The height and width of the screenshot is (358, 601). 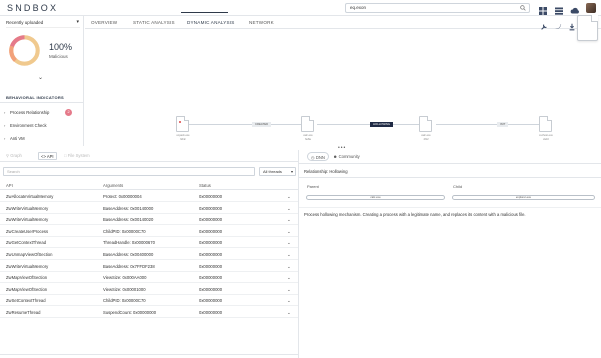 What do you see at coordinates (26, 112) in the screenshot?
I see `indicator-item: › Process Relationship` at bounding box center [26, 112].